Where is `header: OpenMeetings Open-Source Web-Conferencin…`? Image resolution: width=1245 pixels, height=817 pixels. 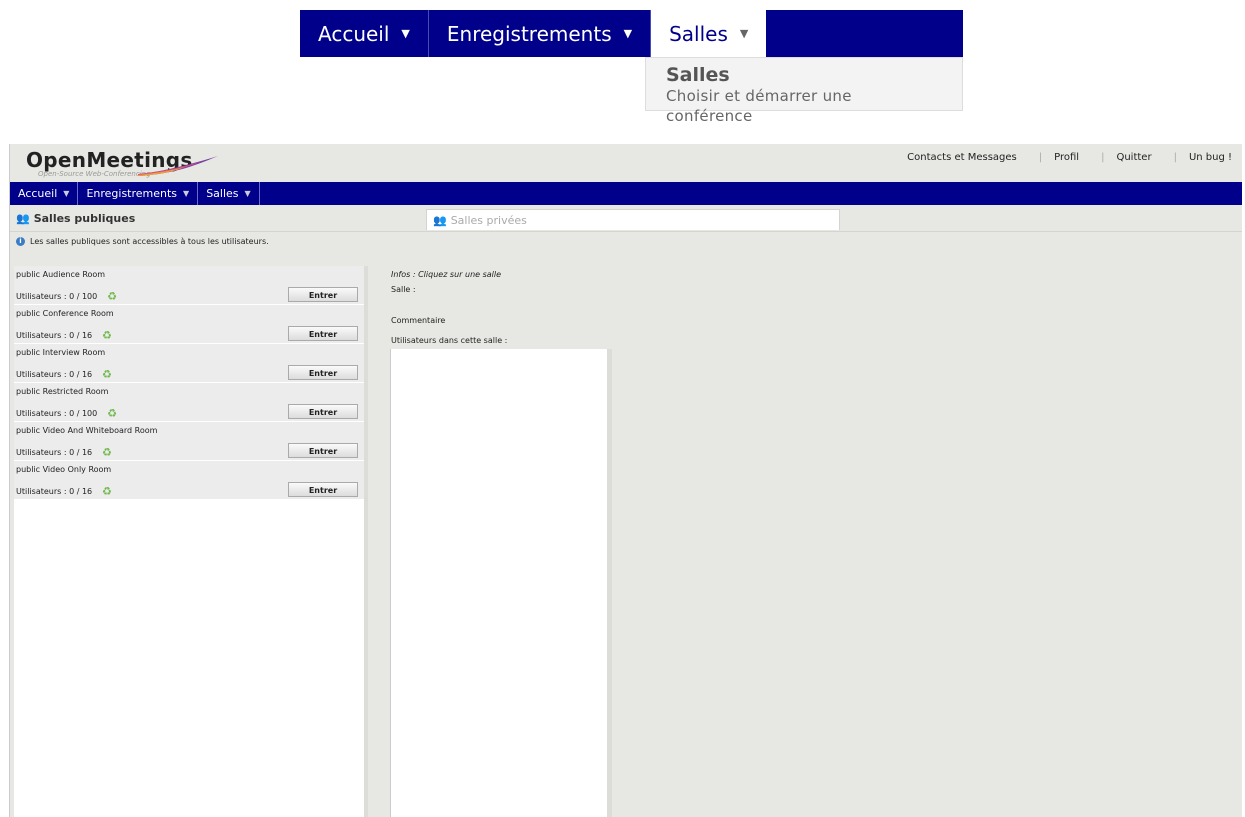
header: OpenMeetings Open-Source Web-Conferencin… is located at coordinates (626, 163).